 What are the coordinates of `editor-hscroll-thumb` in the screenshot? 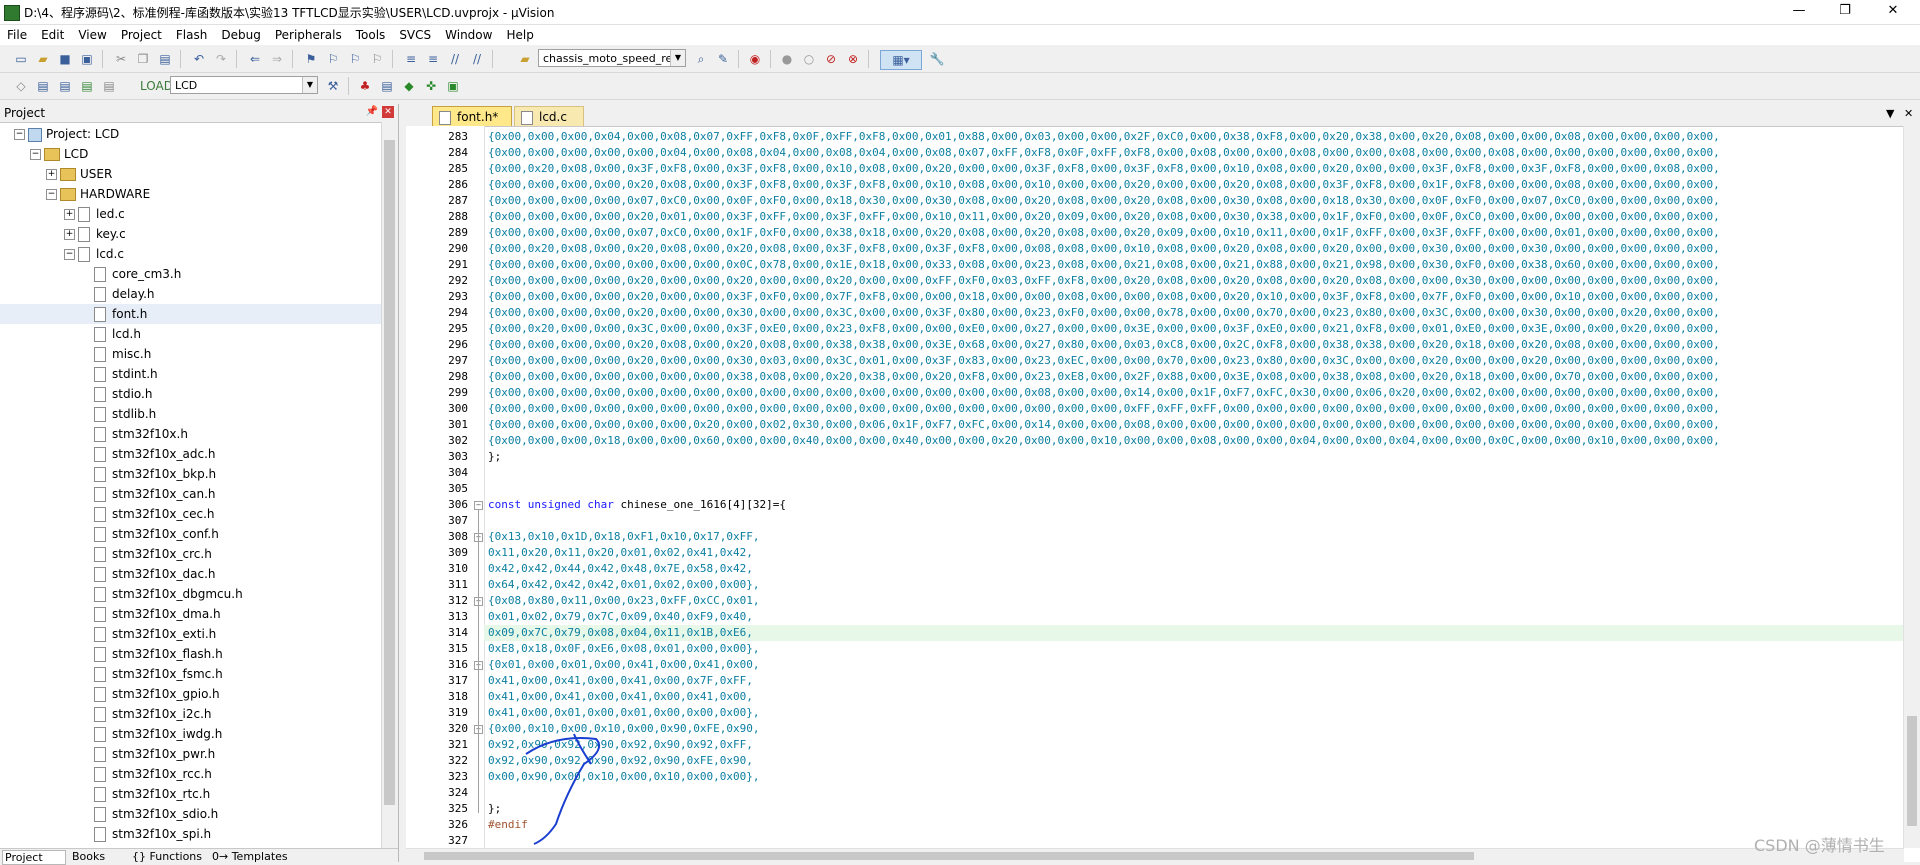 It's located at (949, 856).